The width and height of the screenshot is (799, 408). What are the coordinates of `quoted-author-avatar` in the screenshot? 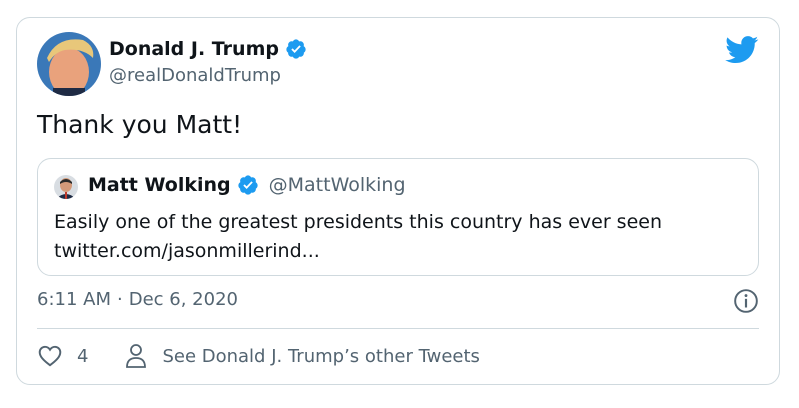 It's located at (66, 187).